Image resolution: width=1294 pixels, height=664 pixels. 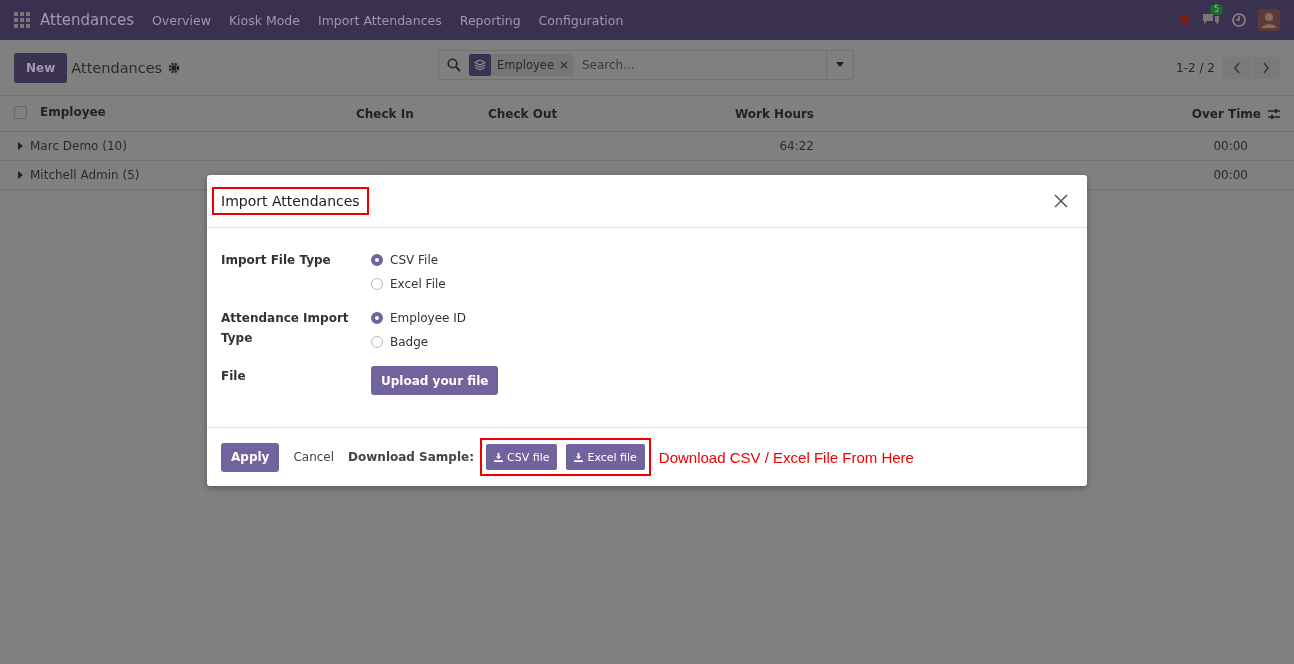 What do you see at coordinates (1226, 113) in the screenshot?
I see `column-header: Over Time` at bounding box center [1226, 113].